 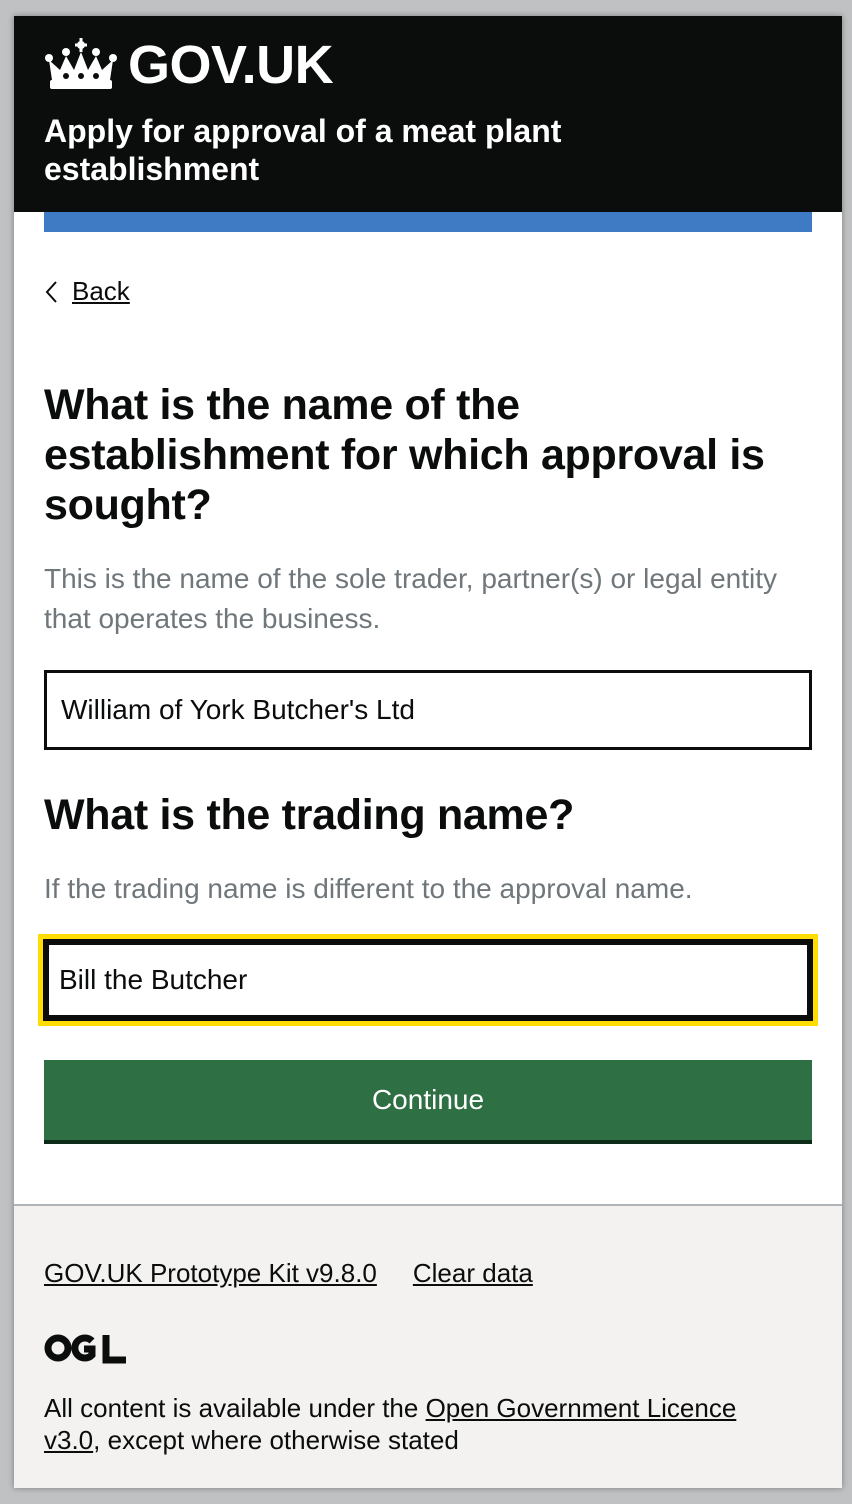 I want to click on trading-name-focus-ring, so click(x=428, y=980).